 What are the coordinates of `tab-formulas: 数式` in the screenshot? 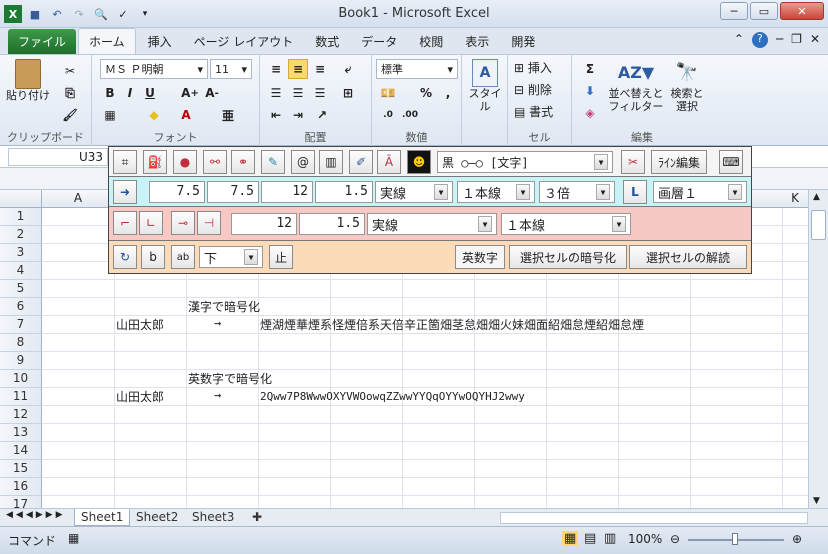 It's located at (327, 41).